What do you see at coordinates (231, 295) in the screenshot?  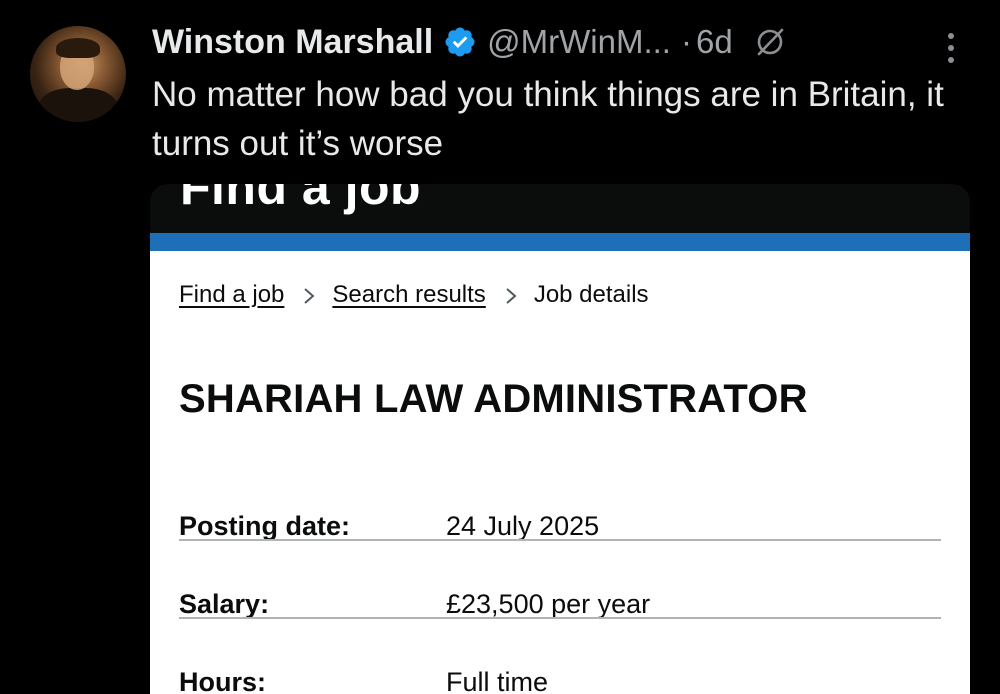 I see `breadcrumb-find-a-job: Find a job` at bounding box center [231, 295].